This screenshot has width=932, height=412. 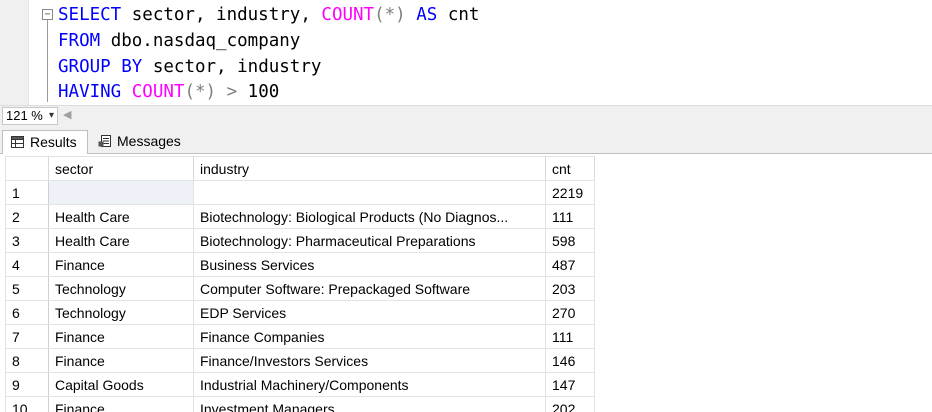 What do you see at coordinates (79, 41) in the screenshot?
I see `keyword-from: FROM` at bounding box center [79, 41].